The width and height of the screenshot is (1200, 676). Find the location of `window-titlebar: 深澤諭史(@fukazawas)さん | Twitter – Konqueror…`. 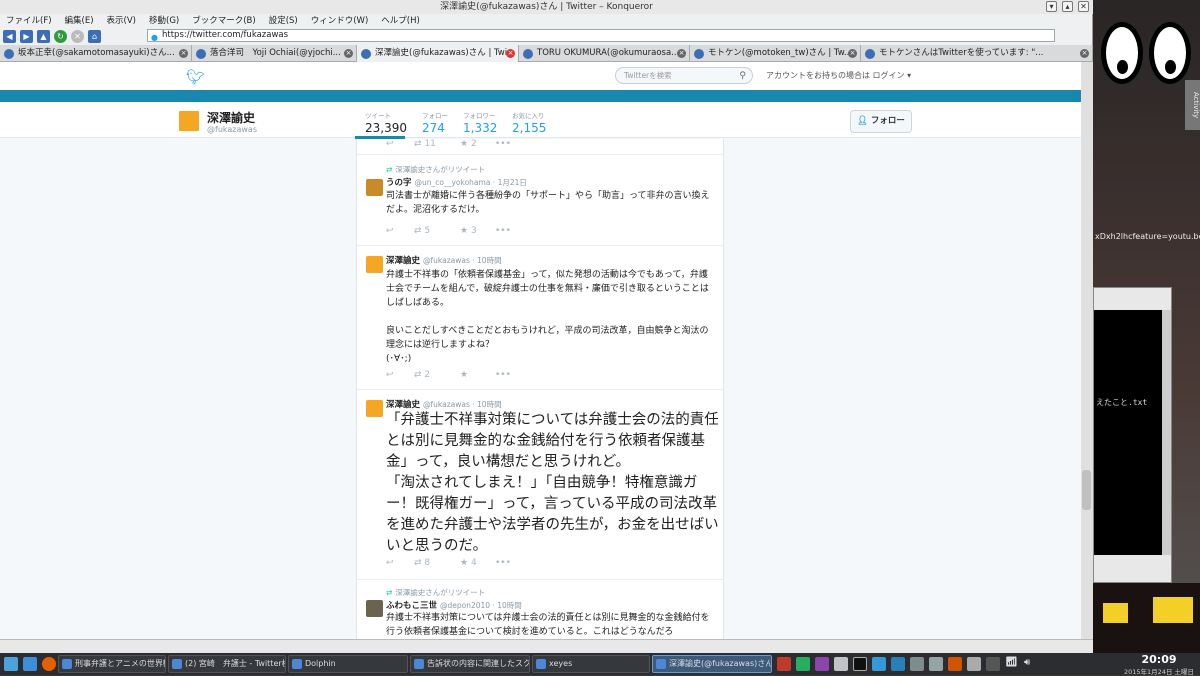

window-titlebar: 深澤諭史(@fukazawas)さん | Twitter – Konqueror… is located at coordinates (546, 7).